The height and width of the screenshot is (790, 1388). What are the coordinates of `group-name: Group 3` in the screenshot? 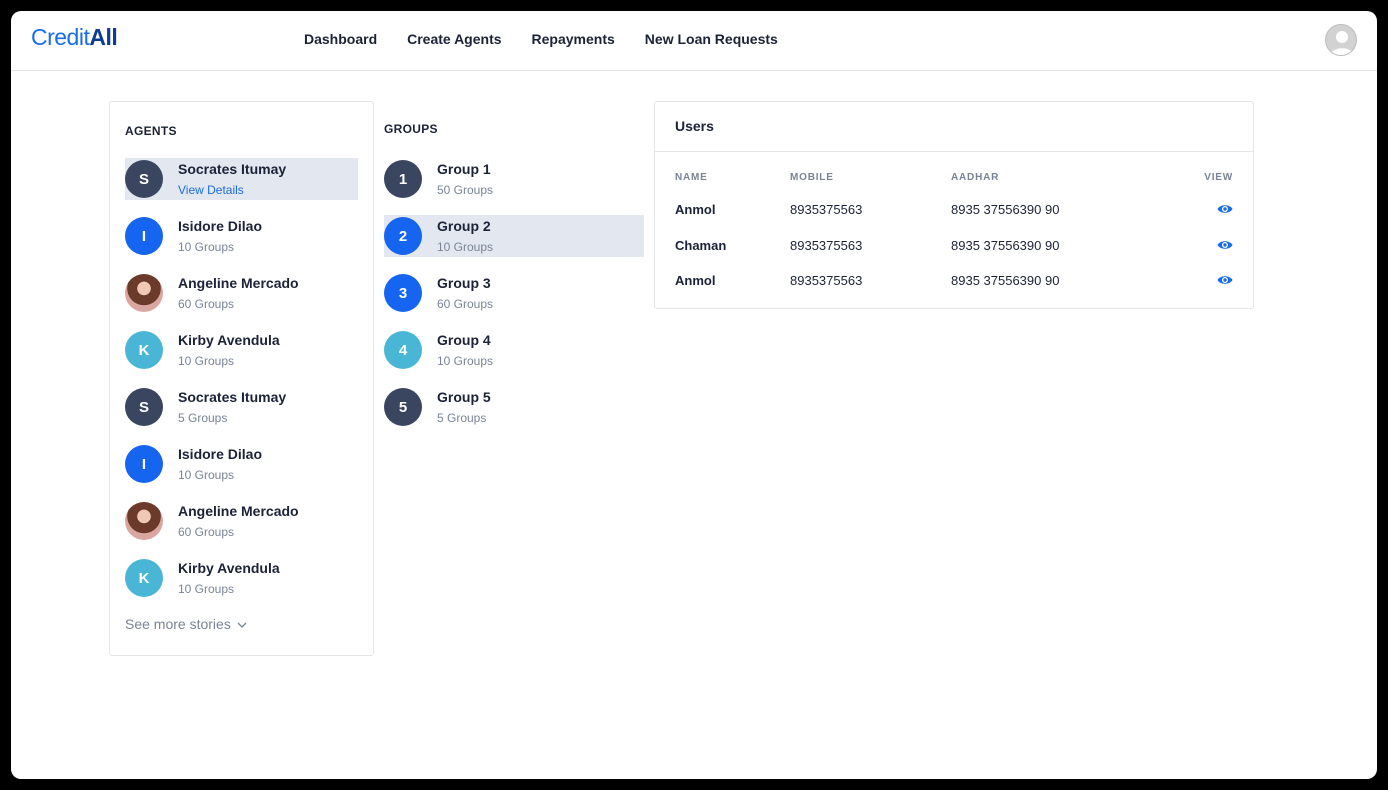 It's located at (464, 283).